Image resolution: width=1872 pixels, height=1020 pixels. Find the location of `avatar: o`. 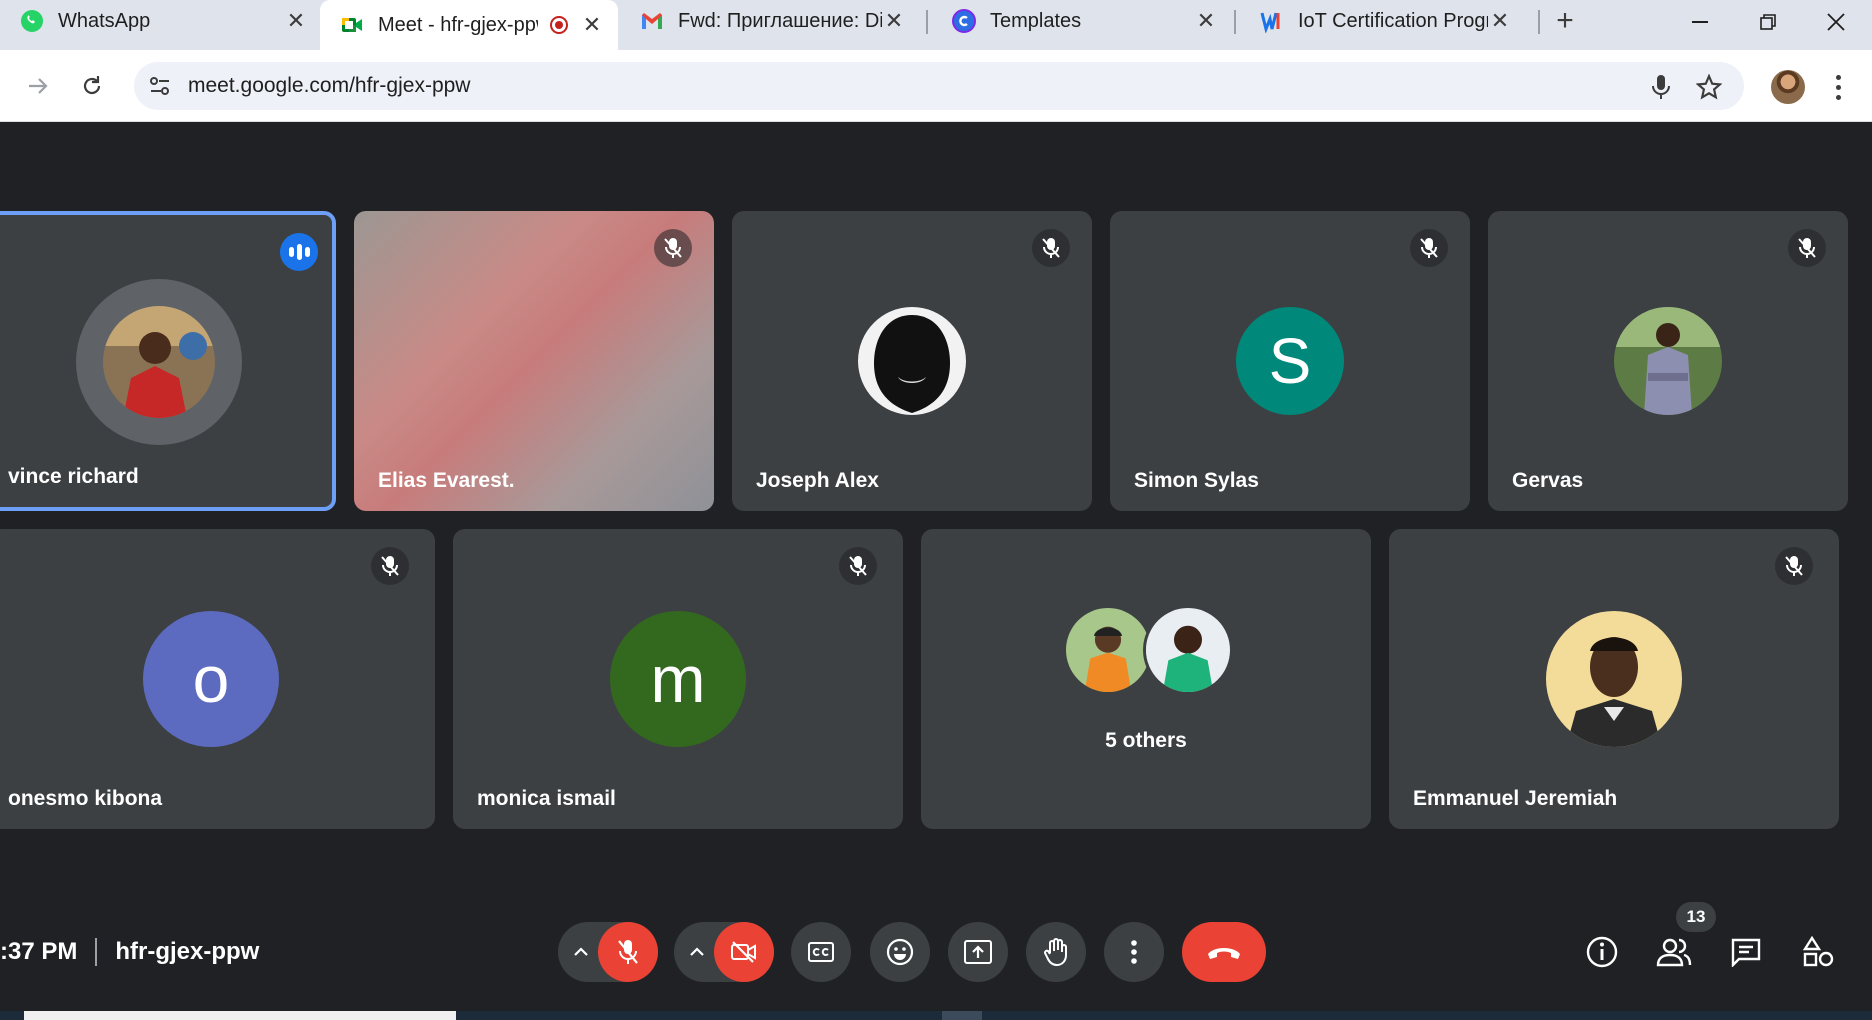

avatar: o is located at coordinates (211, 679).